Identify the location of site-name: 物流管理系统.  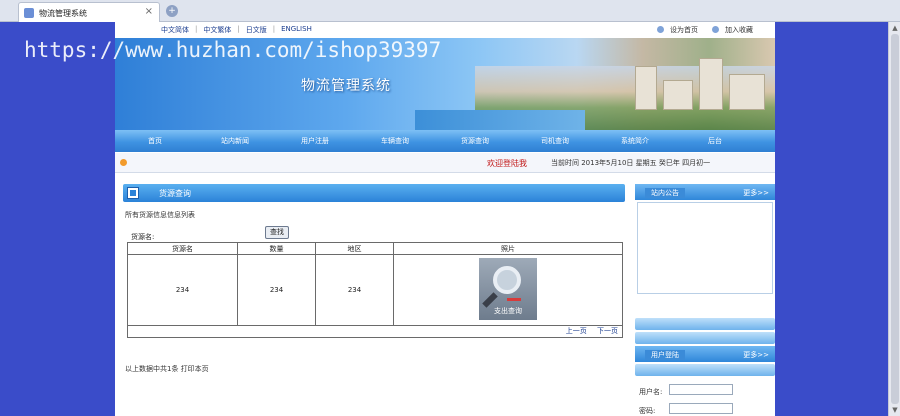
(346, 86).